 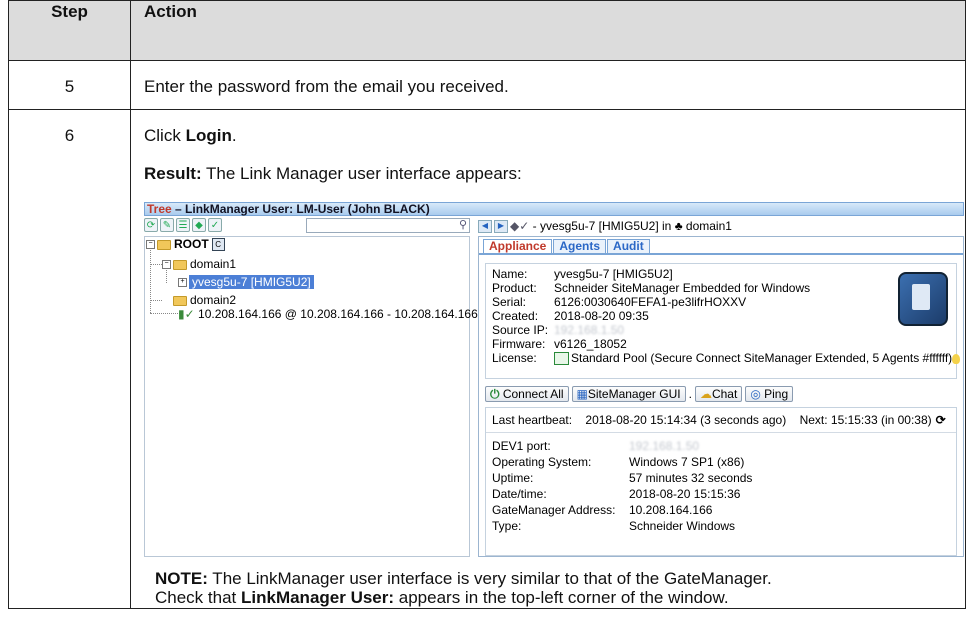 What do you see at coordinates (520, 226) in the screenshot?
I see `appliance-icon: ◆✓` at bounding box center [520, 226].